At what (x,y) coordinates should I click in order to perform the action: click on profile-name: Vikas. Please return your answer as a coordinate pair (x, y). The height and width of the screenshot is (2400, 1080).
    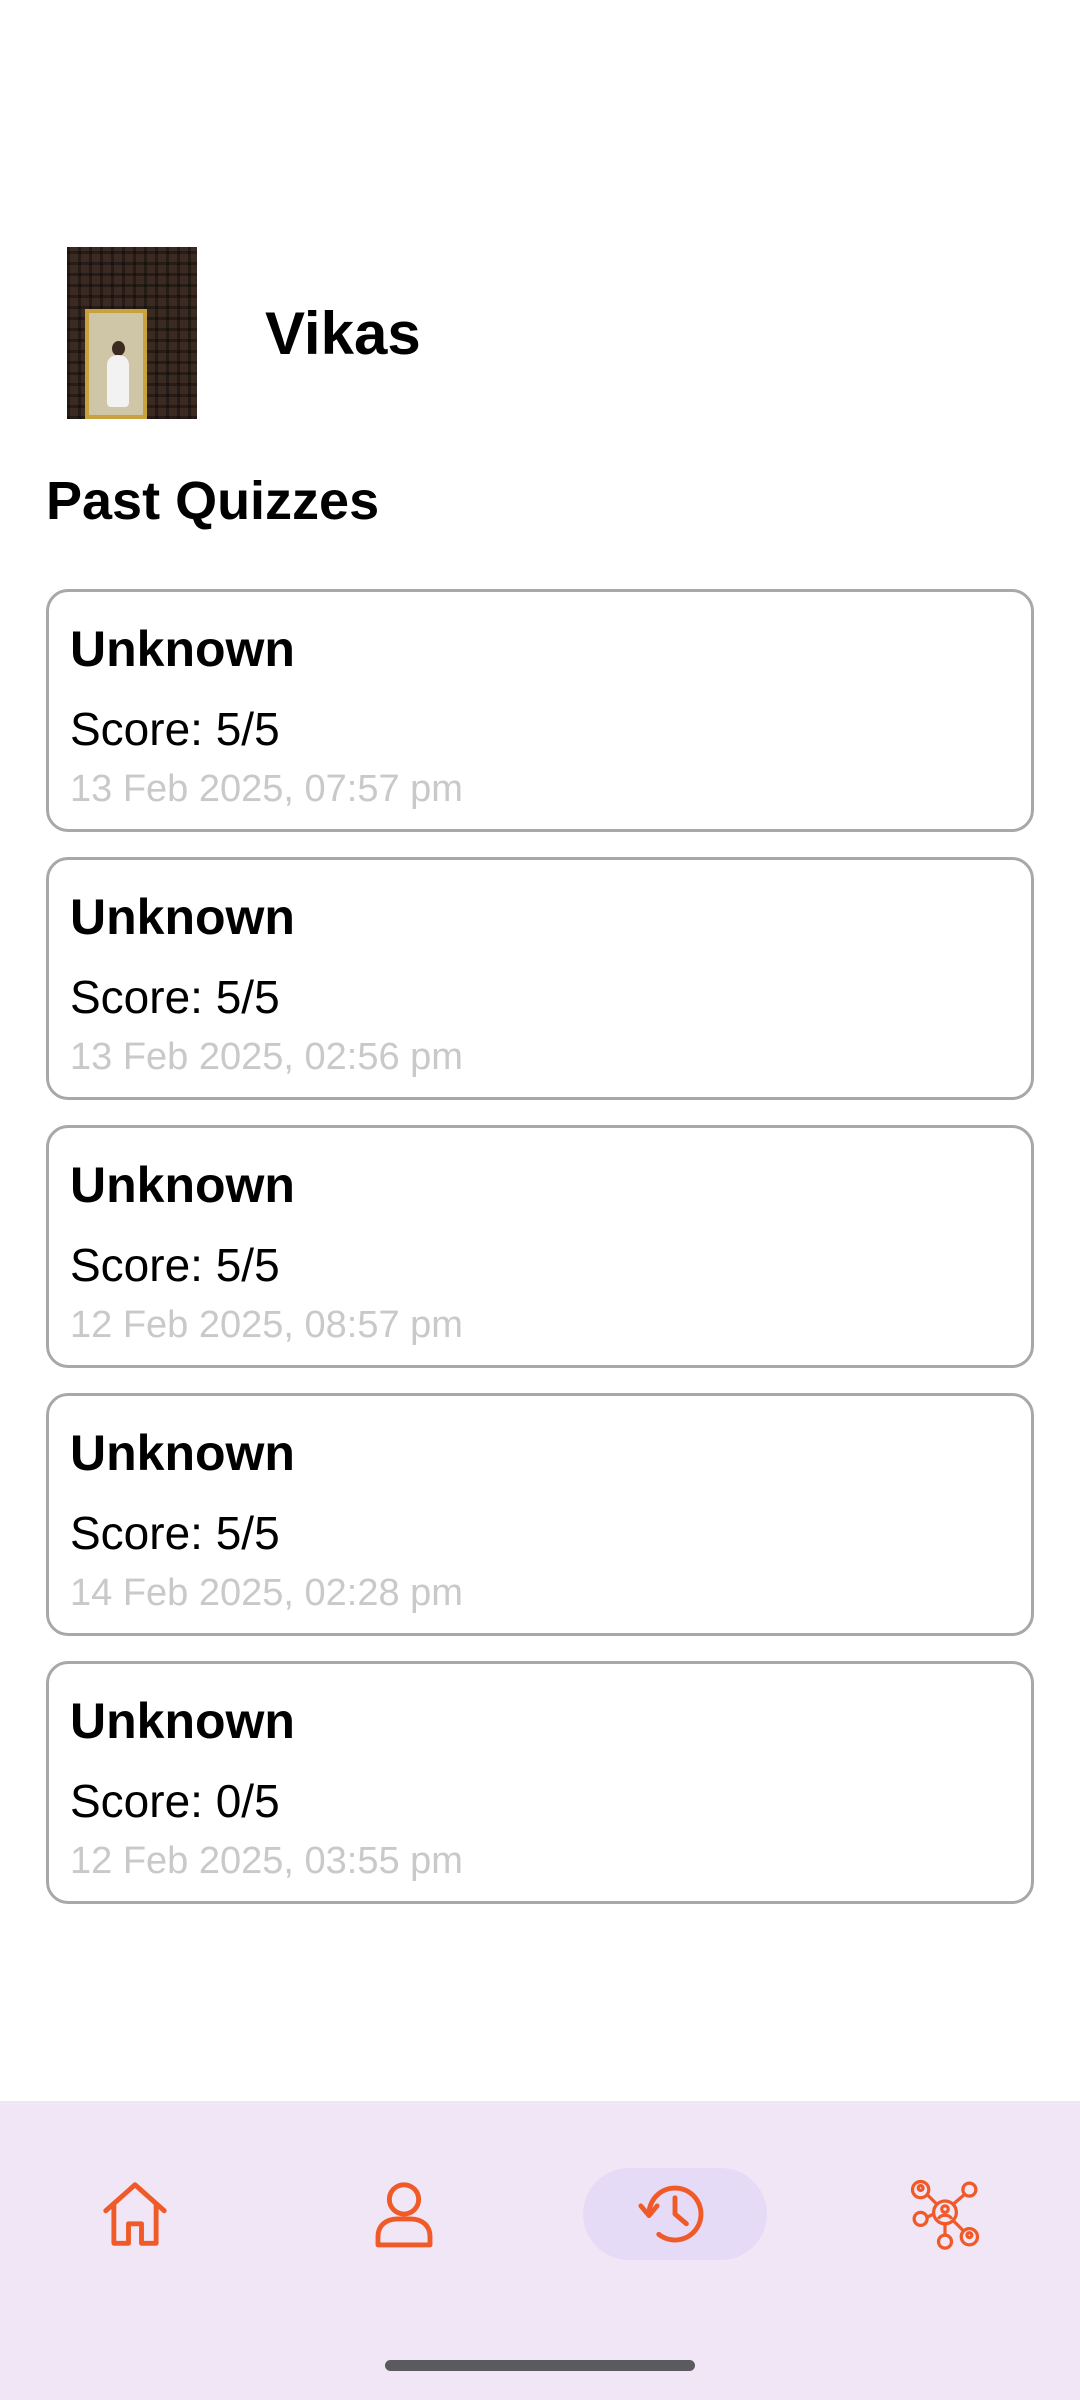
    Looking at the image, I should click on (343, 333).